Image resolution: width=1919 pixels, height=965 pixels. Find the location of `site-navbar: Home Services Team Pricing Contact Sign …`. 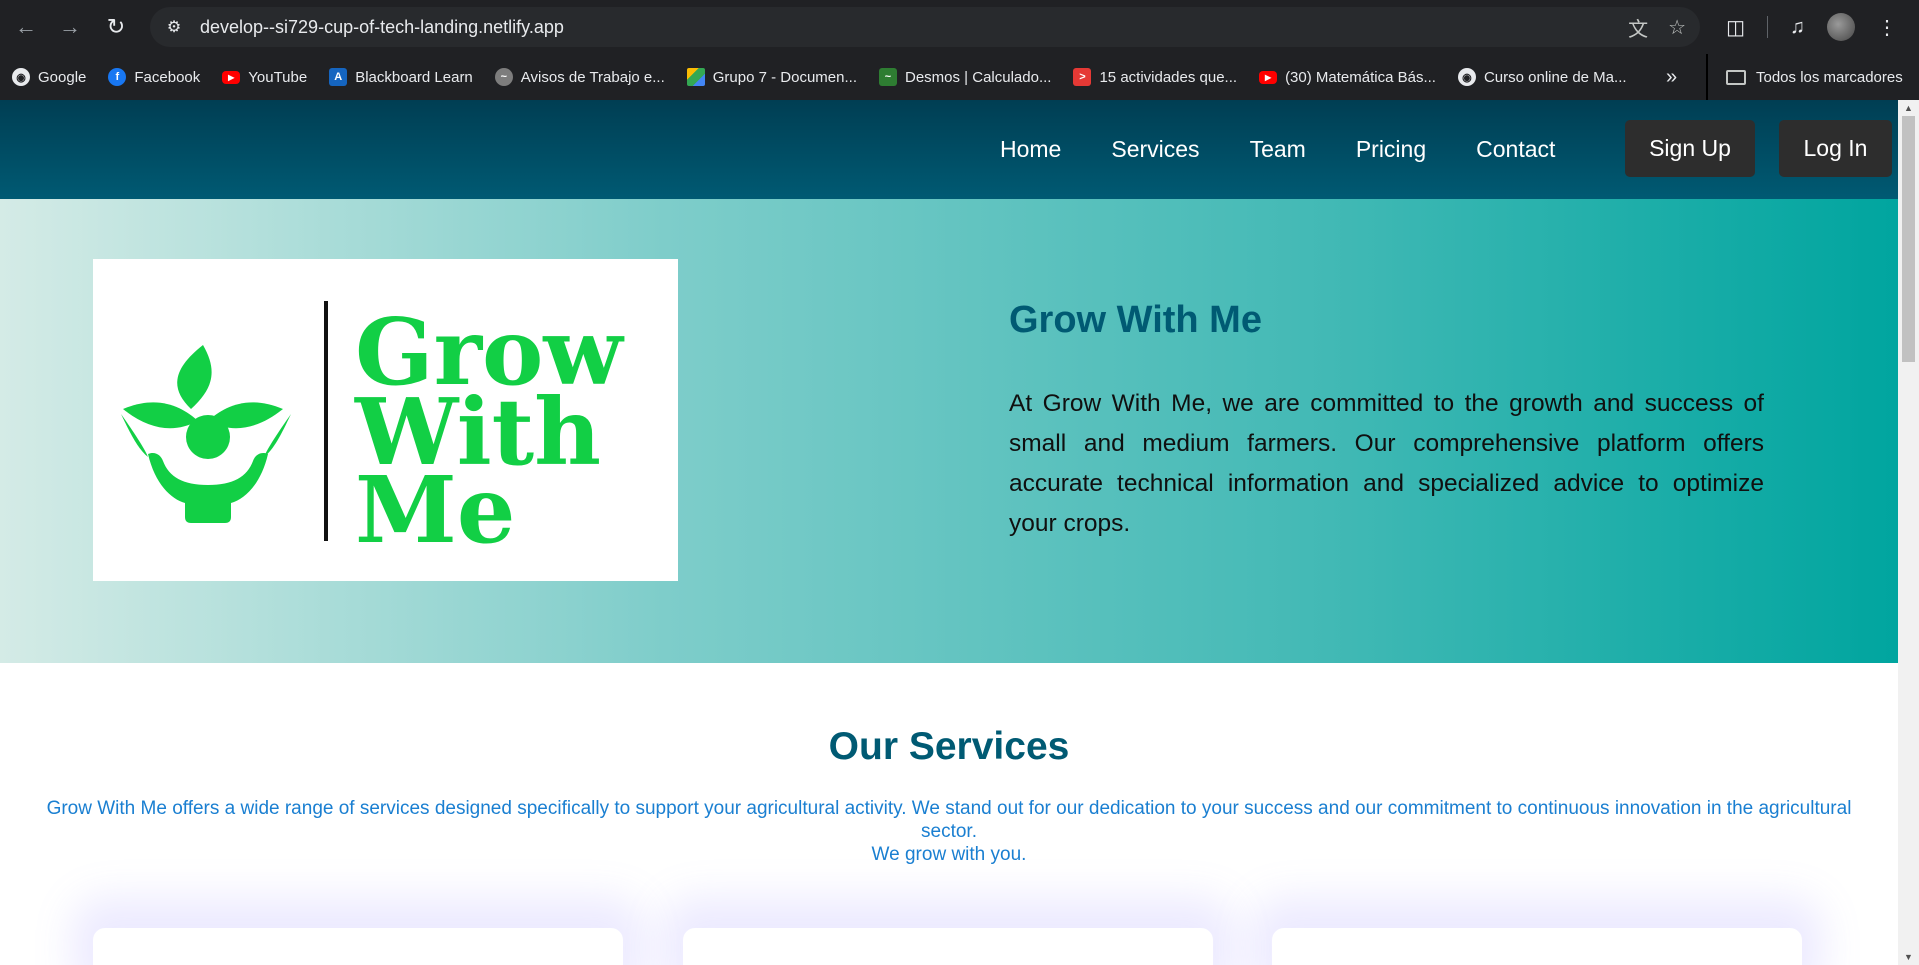

site-navbar: Home Services Team Pricing Contact Sign … is located at coordinates (949, 149).